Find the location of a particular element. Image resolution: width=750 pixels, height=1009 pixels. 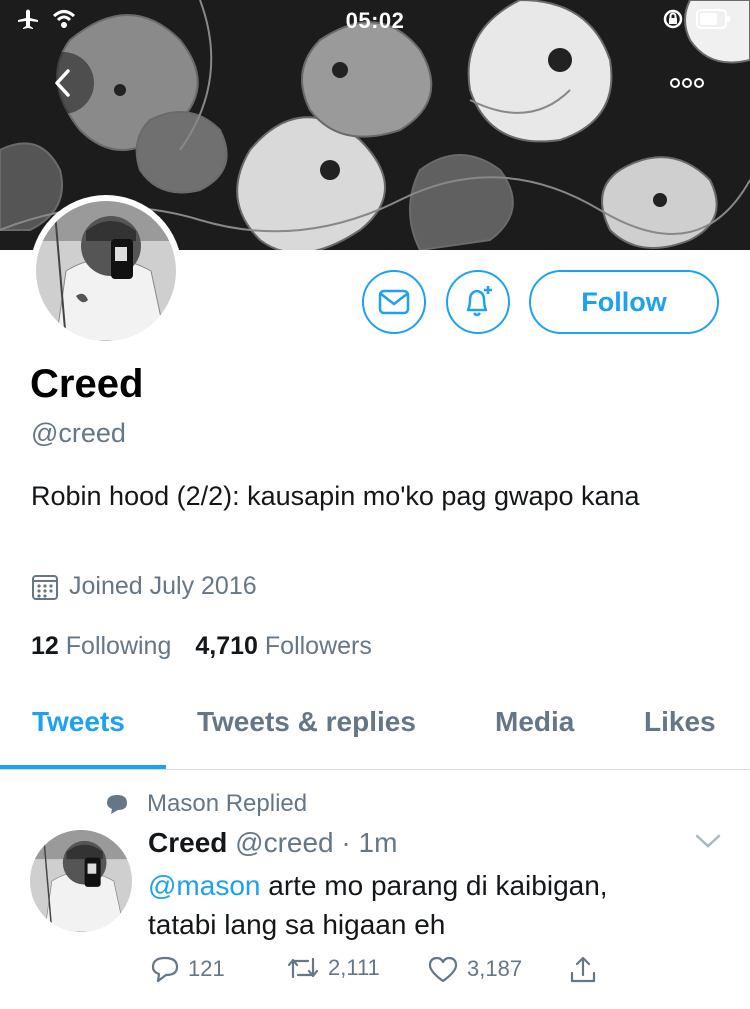

share-button is located at coordinates (583, 970).